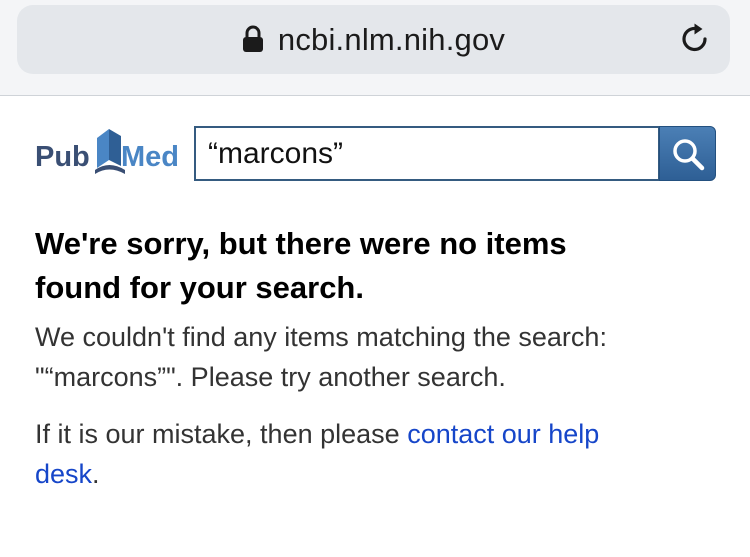 This screenshot has height=557, width=750. What do you see at coordinates (270, 377) in the screenshot?
I see `body-line-2: "“marcons”". Please try another search.` at bounding box center [270, 377].